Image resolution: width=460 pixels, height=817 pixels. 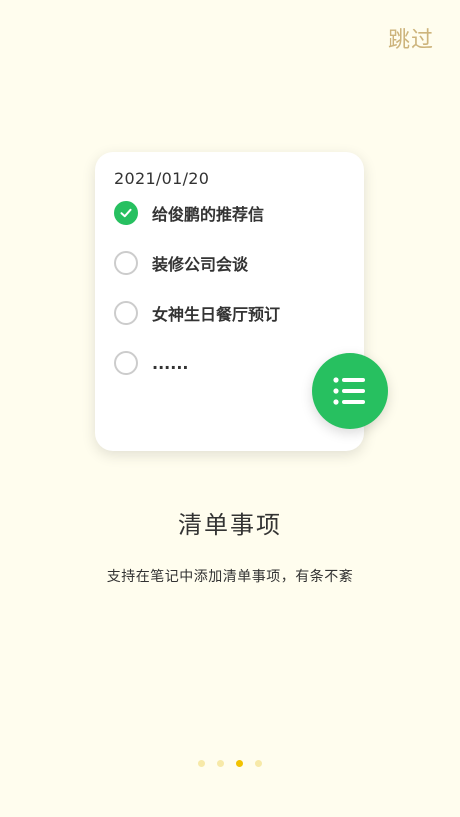 What do you see at coordinates (216, 314) in the screenshot?
I see `checklist-item-label: 女神生日餐厅预订` at bounding box center [216, 314].